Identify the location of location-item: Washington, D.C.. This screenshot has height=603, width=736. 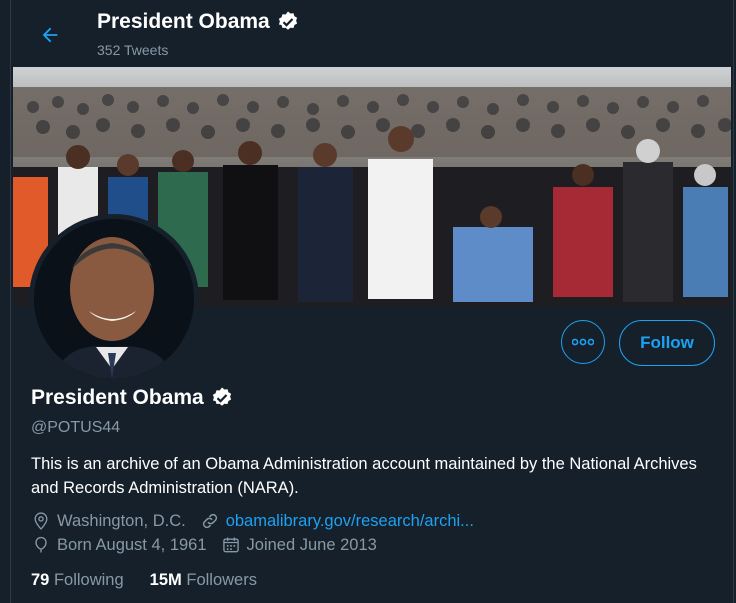
(108, 521).